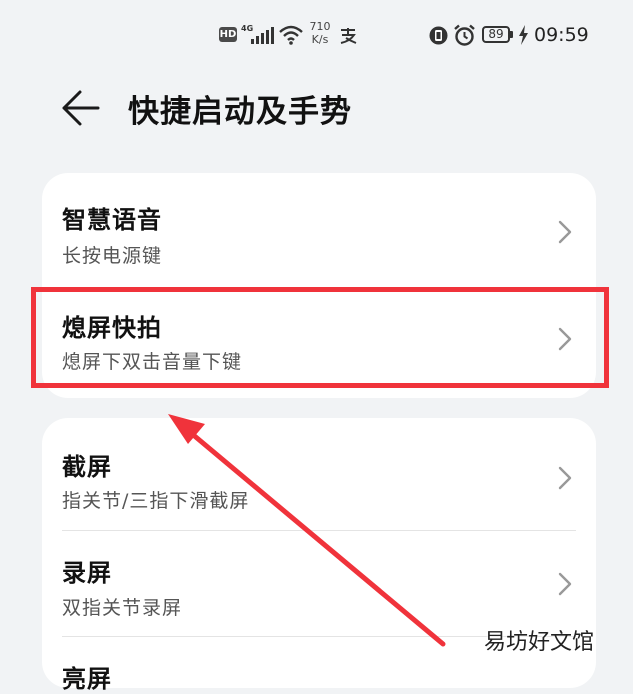 Image resolution: width=633 pixels, height=694 pixels. Describe the element at coordinates (122, 608) in the screenshot. I see `list-item-subtitle: 双指关节录屏` at that location.